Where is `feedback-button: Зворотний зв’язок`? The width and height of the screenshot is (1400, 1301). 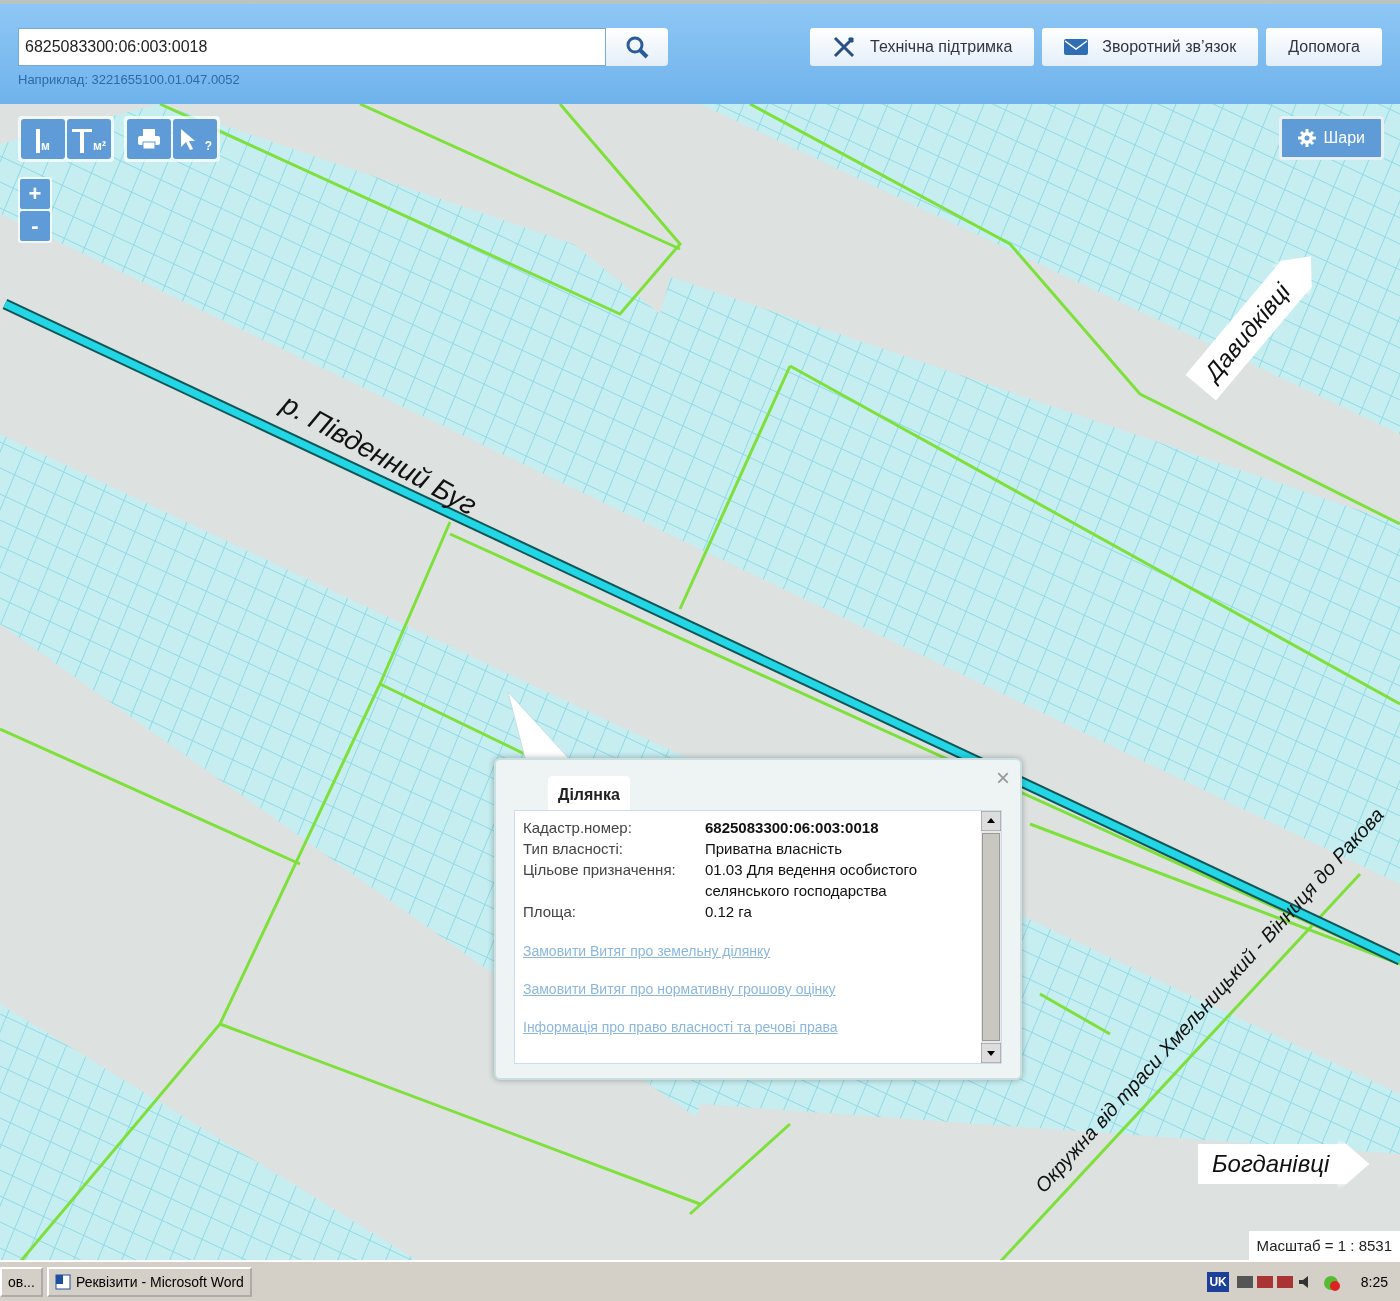
feedback-button: Зворотний зв’язок is located at coordinates (1150, 47).